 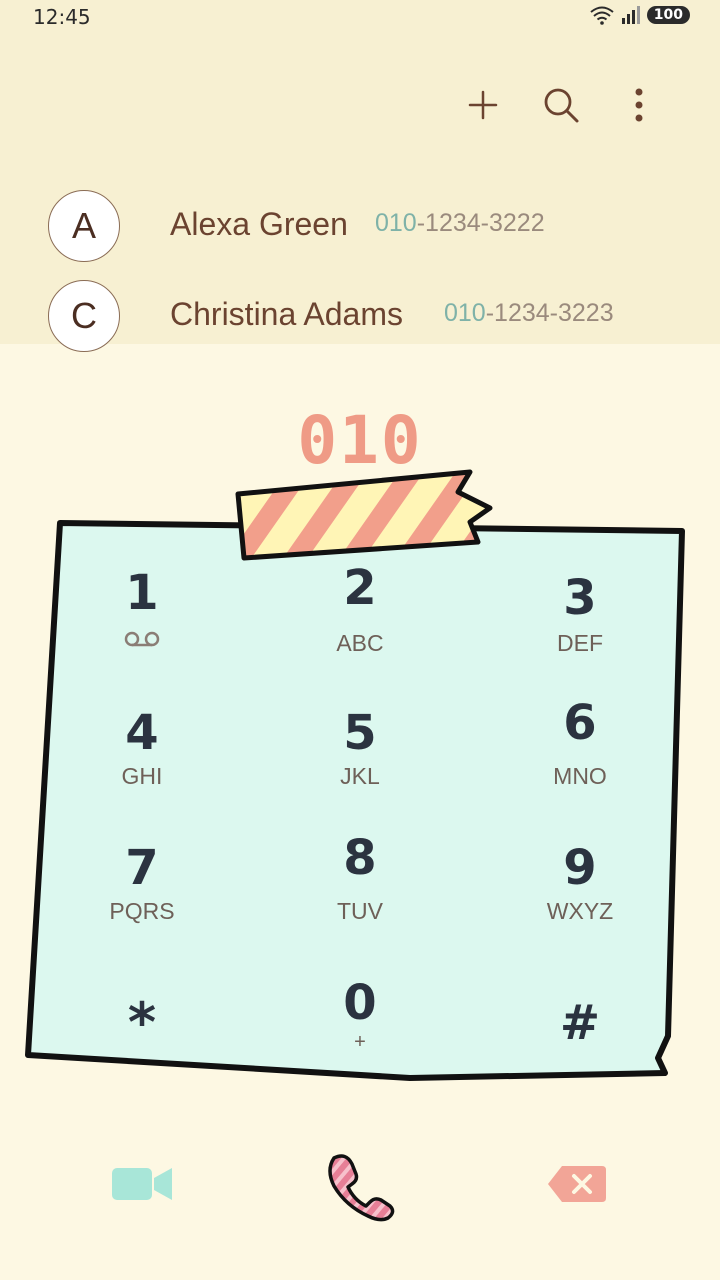 I want to click on key-digit: 7, so click(x=142, y=868).